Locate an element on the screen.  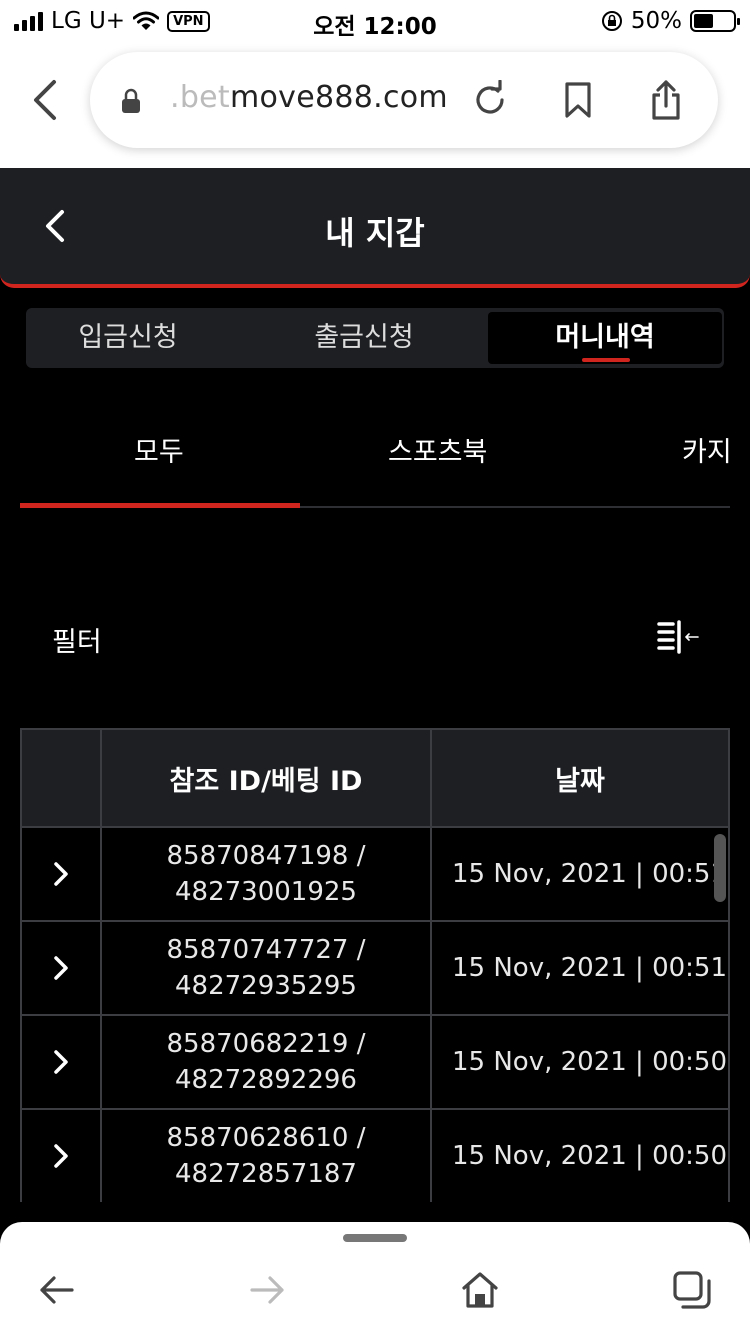
url-text: .betmove888.com is located at coordinates (309, 97).